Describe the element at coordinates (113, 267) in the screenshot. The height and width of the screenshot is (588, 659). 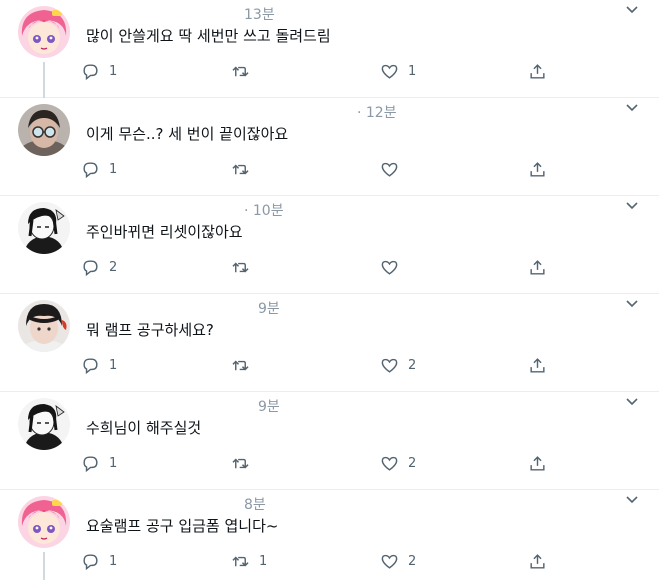
I see `reply-count: 2` at that location.